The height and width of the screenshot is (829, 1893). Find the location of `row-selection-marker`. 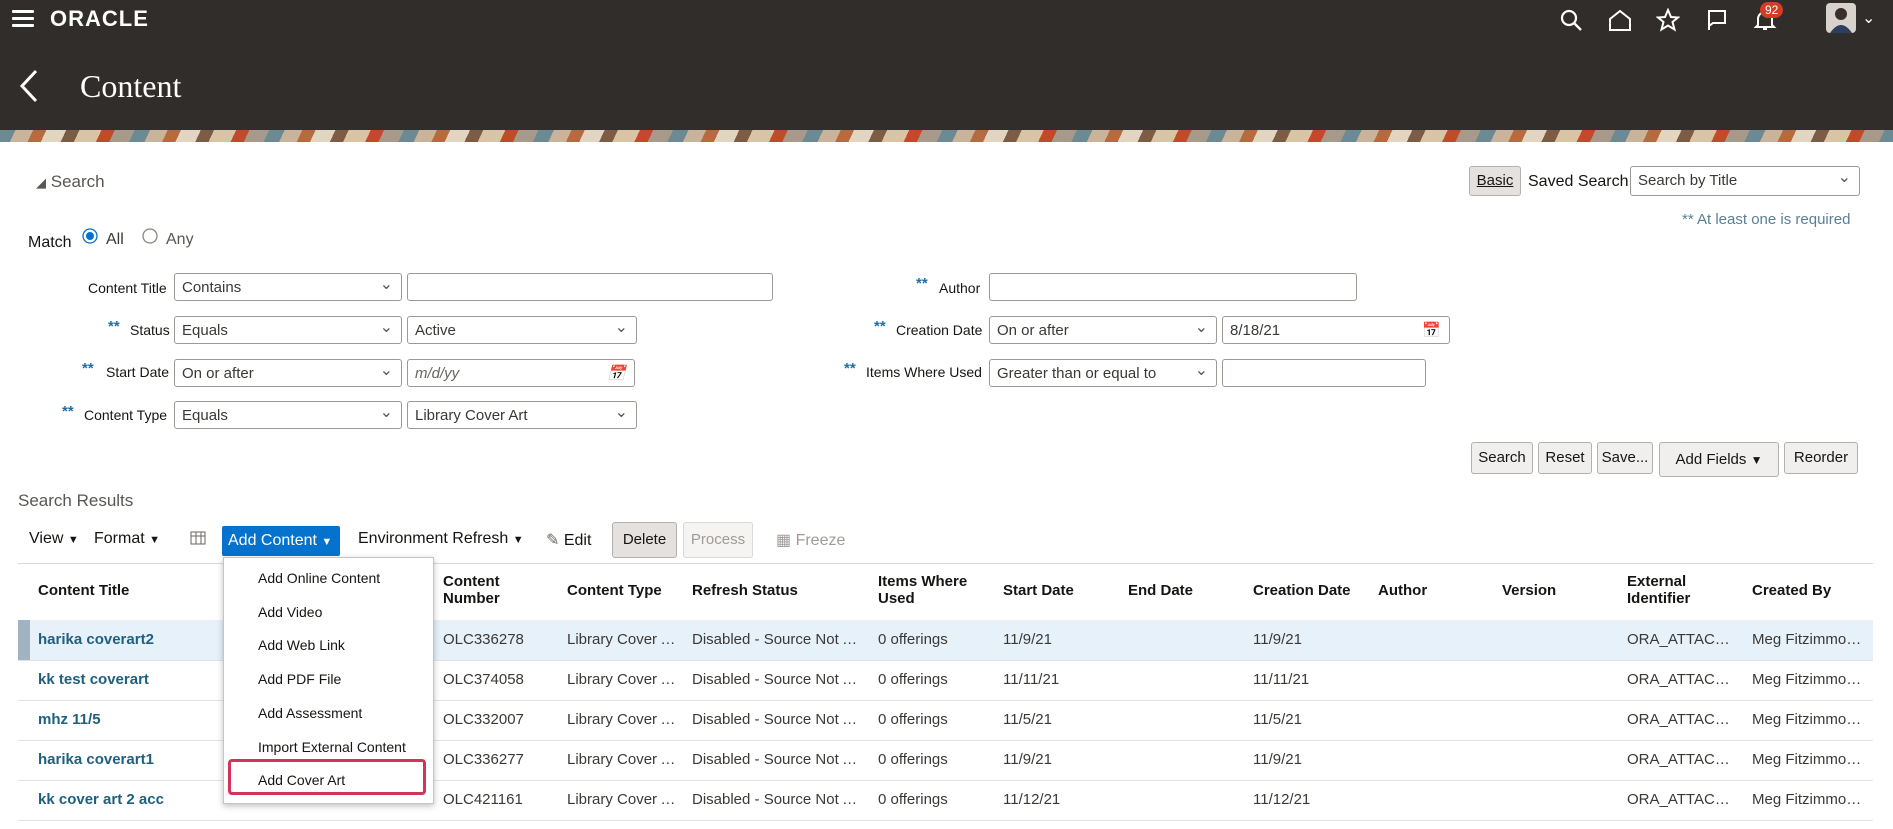

row-selection-marker is located at coordinates (24, 640).